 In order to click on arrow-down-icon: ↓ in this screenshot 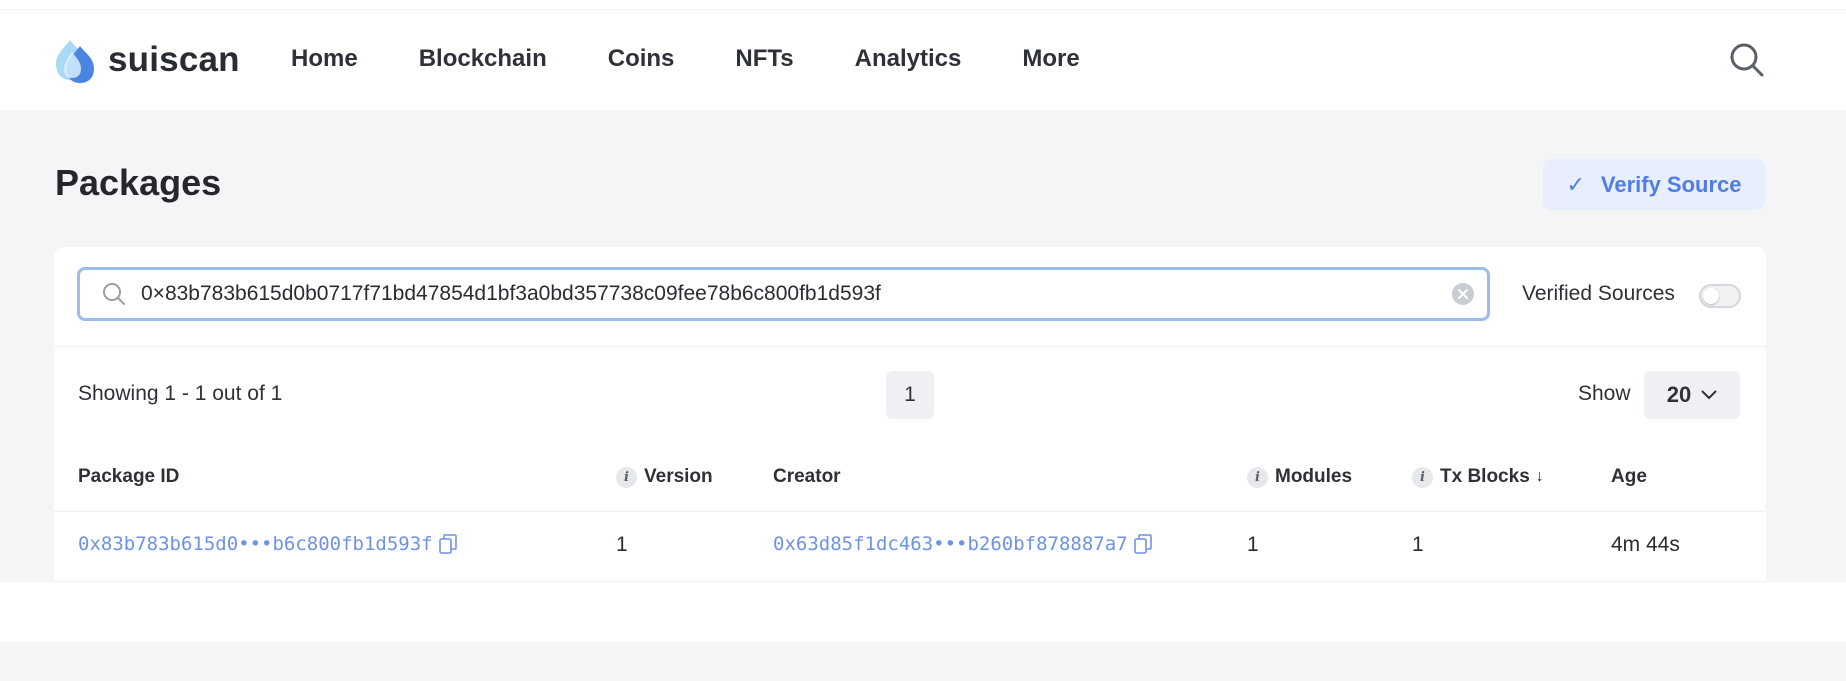, I will do `click(1539, 476)`.